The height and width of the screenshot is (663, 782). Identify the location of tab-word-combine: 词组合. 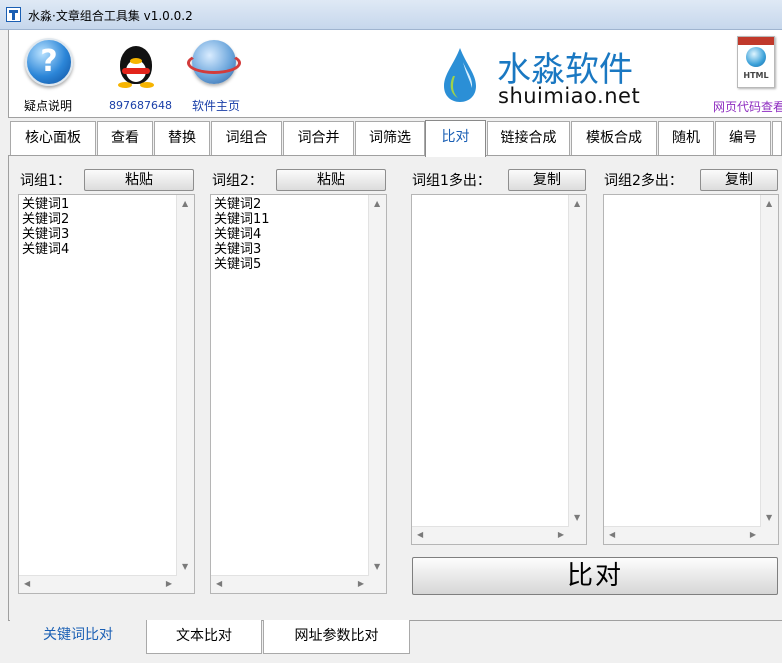
(246, 138).